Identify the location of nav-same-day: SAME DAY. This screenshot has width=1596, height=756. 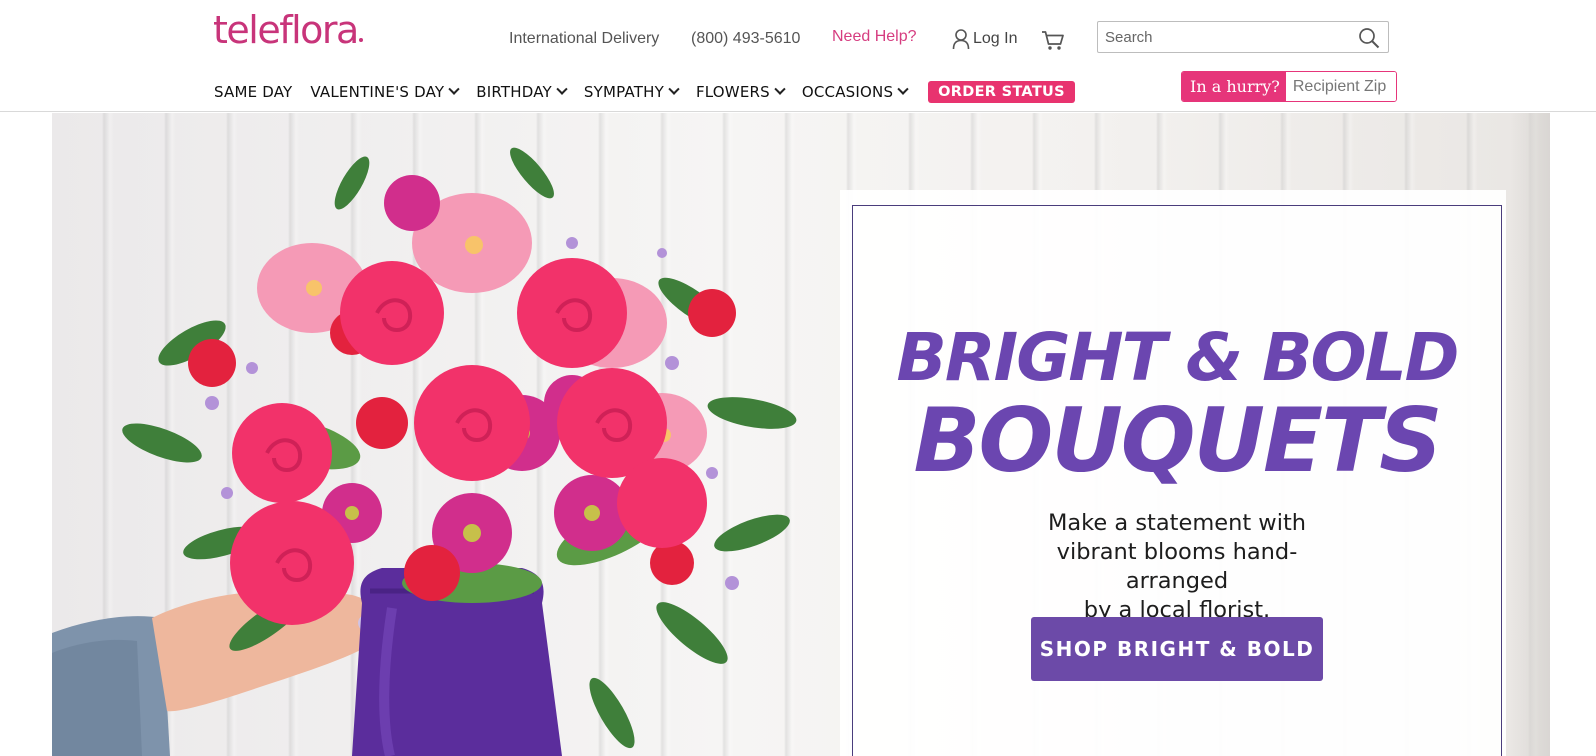
(253, 92).